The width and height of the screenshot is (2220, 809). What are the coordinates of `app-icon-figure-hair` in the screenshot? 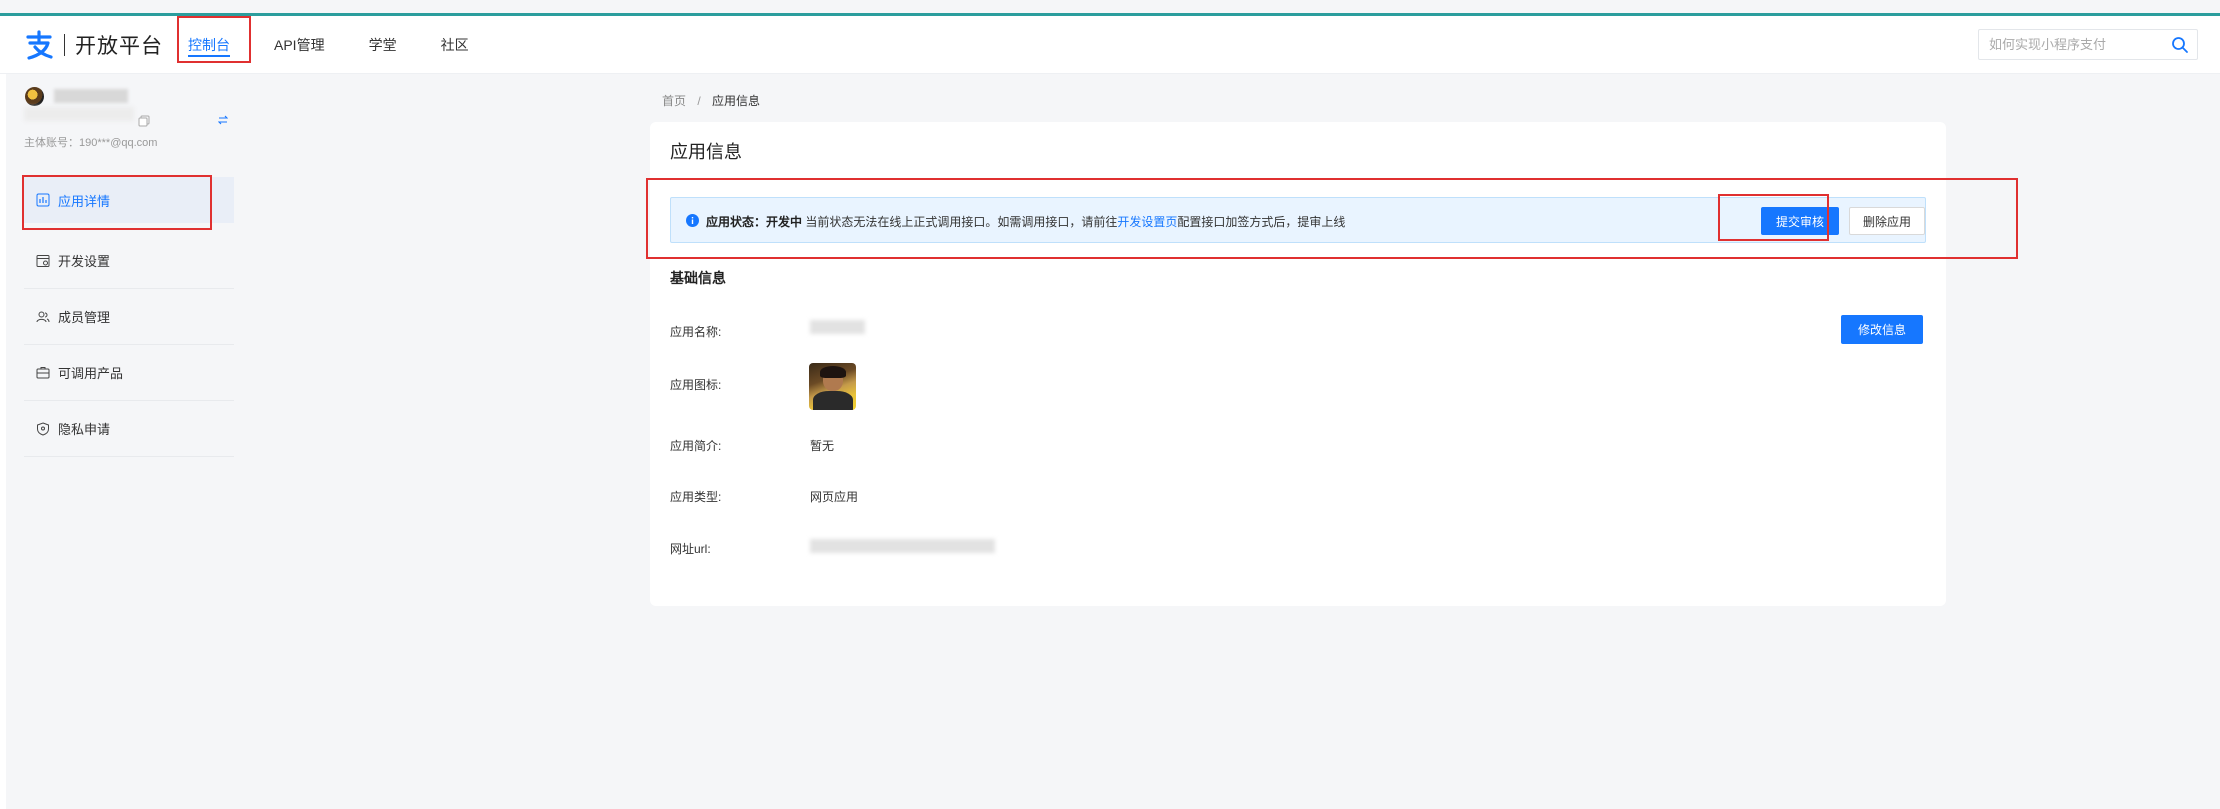 It's located at (833, 372).